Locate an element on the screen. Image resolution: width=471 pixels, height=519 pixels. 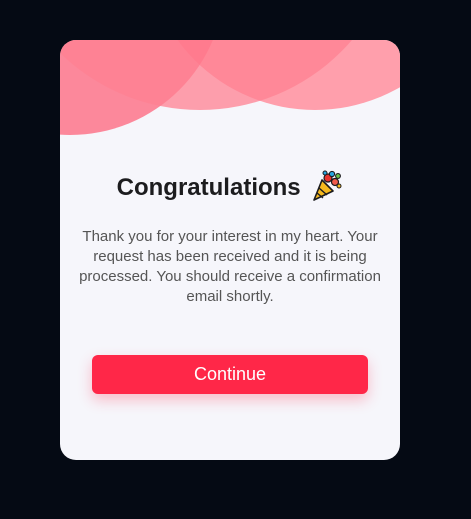
header-decoration is located at coordinates (230, 87).